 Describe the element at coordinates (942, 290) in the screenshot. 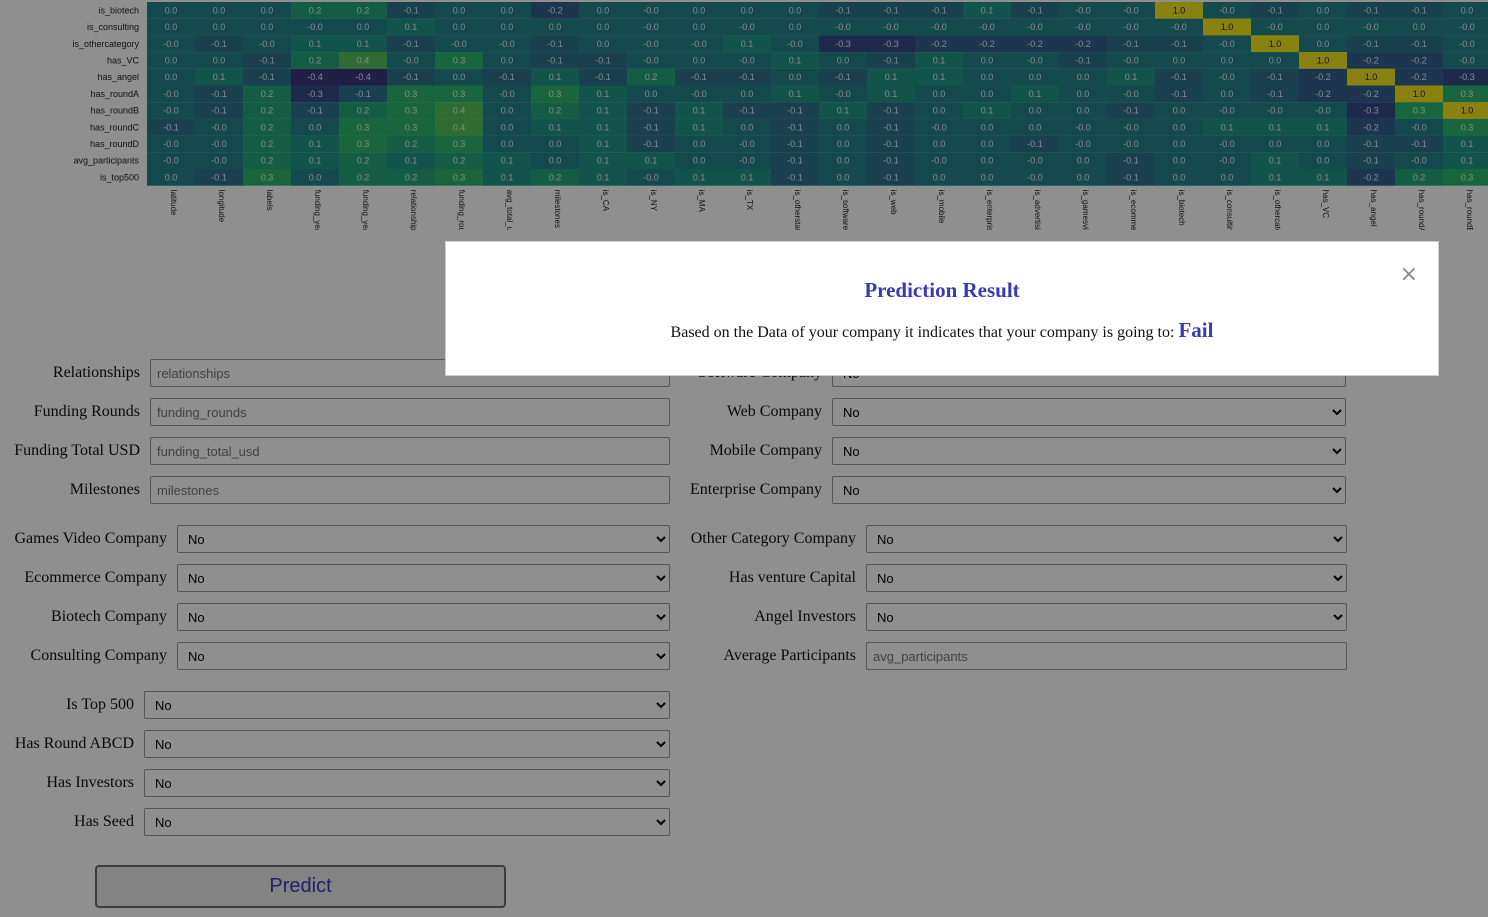

I see `modal-title: Prediction Result` at that location.